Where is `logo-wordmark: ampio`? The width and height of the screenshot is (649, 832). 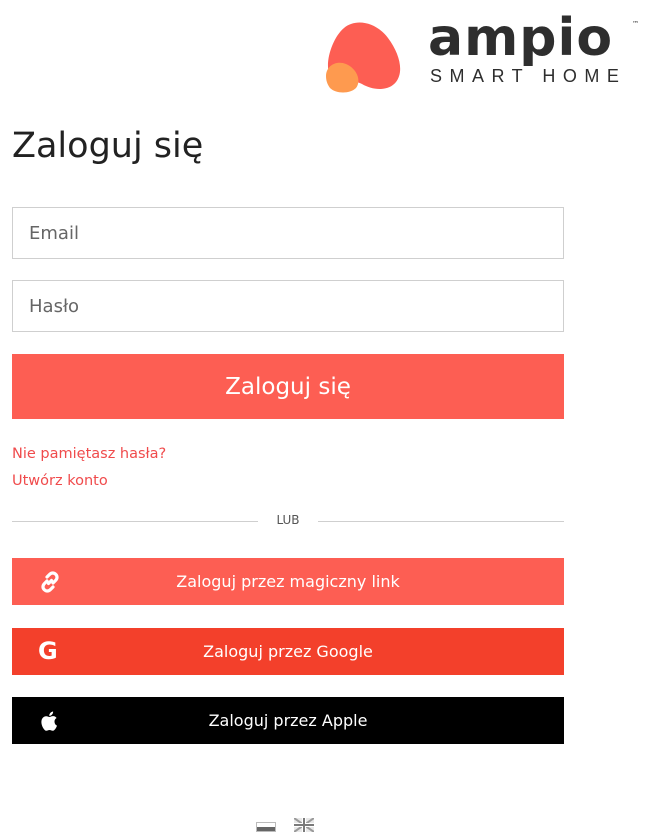
logo-wordmark: ampio is located at coordinates (521, 38).